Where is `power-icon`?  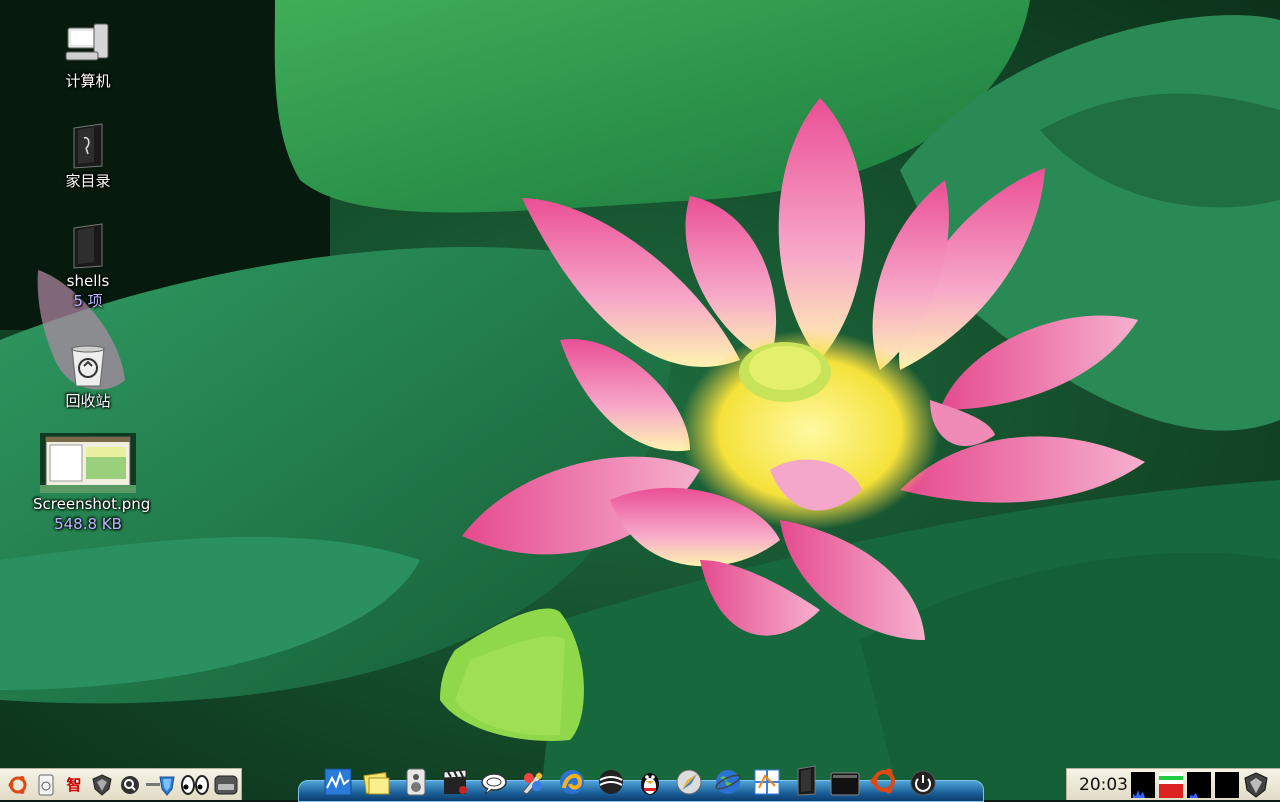
power-icon is located at coordinates (922, 779).